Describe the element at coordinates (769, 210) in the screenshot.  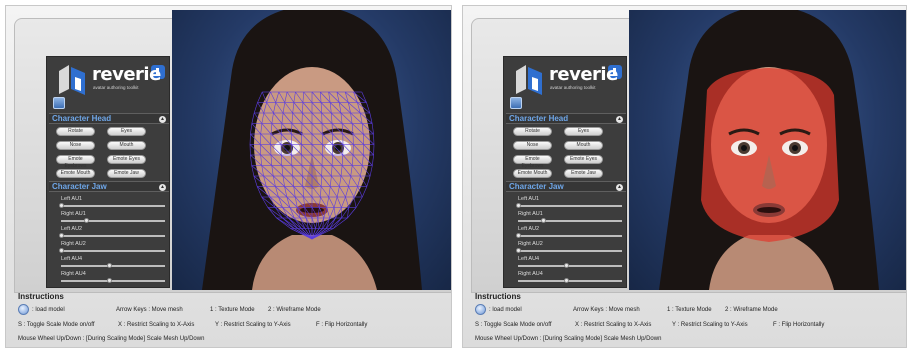
I see `mouth-opening` at that location.